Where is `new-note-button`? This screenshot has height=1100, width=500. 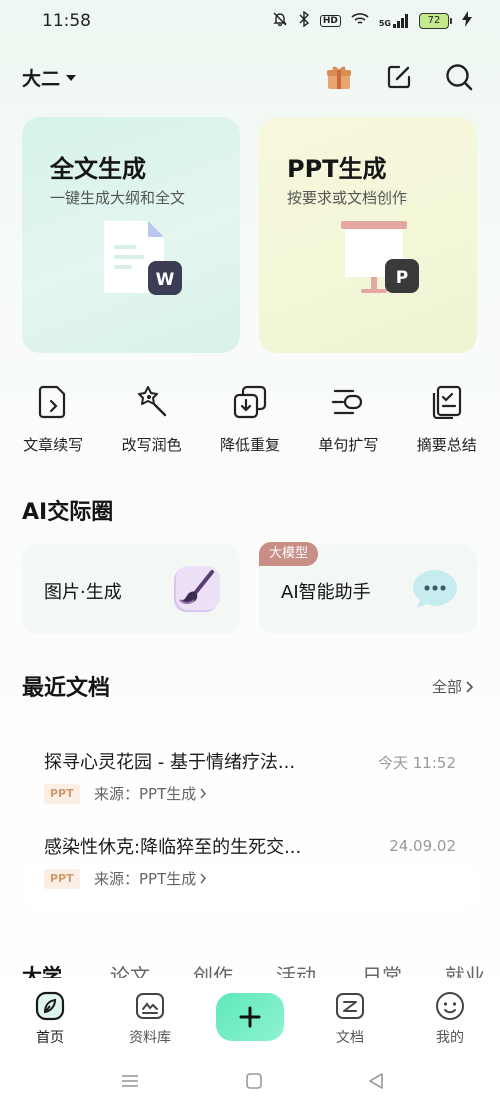
new-note-button is located at coordinates (399, 77).